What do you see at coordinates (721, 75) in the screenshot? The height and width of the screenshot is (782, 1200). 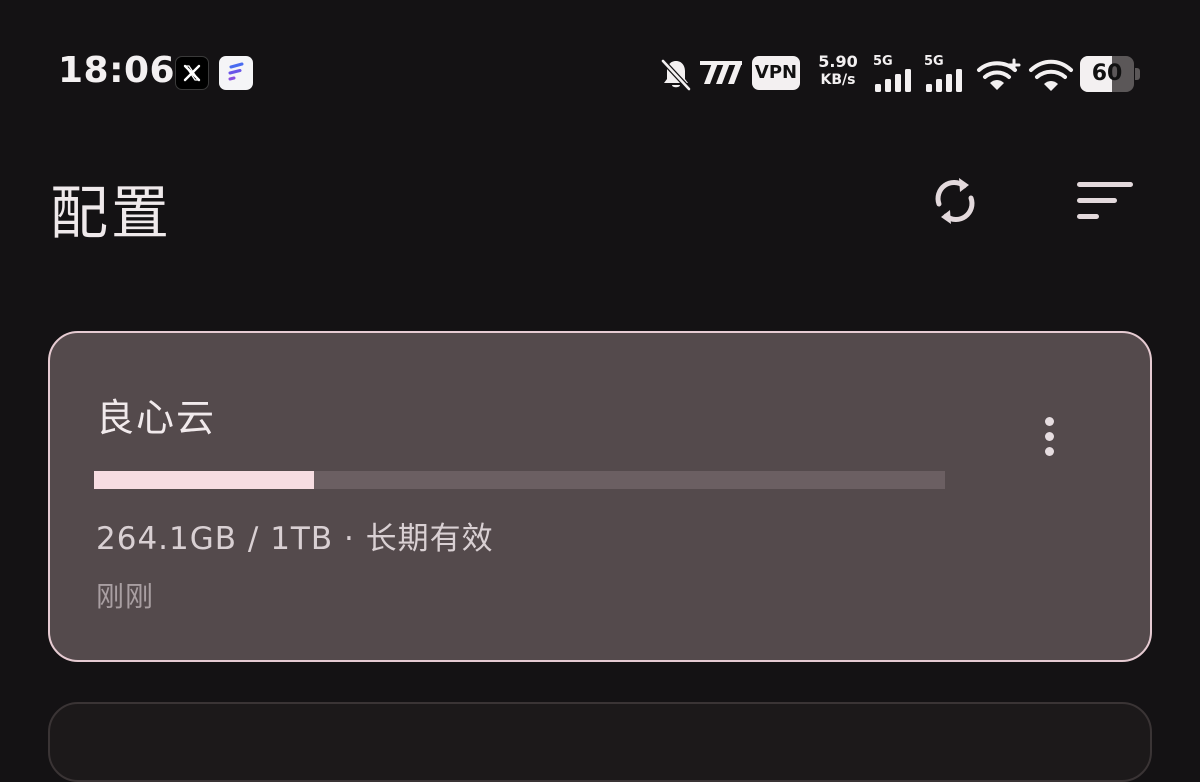 I see `carrier-icon` at bounding box center [721, 75].